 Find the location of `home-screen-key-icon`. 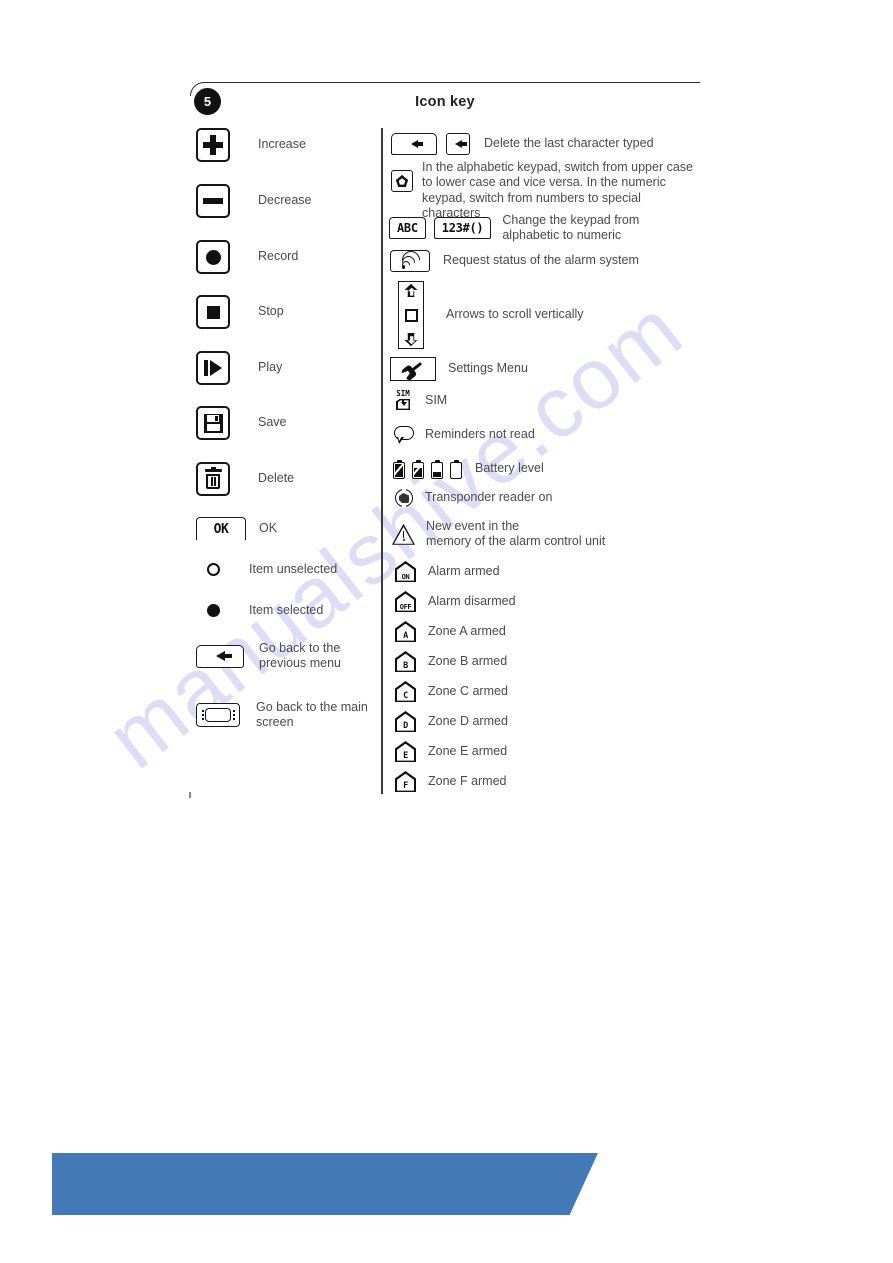

home-screen-key-icon is located at coordinates (218, 715).